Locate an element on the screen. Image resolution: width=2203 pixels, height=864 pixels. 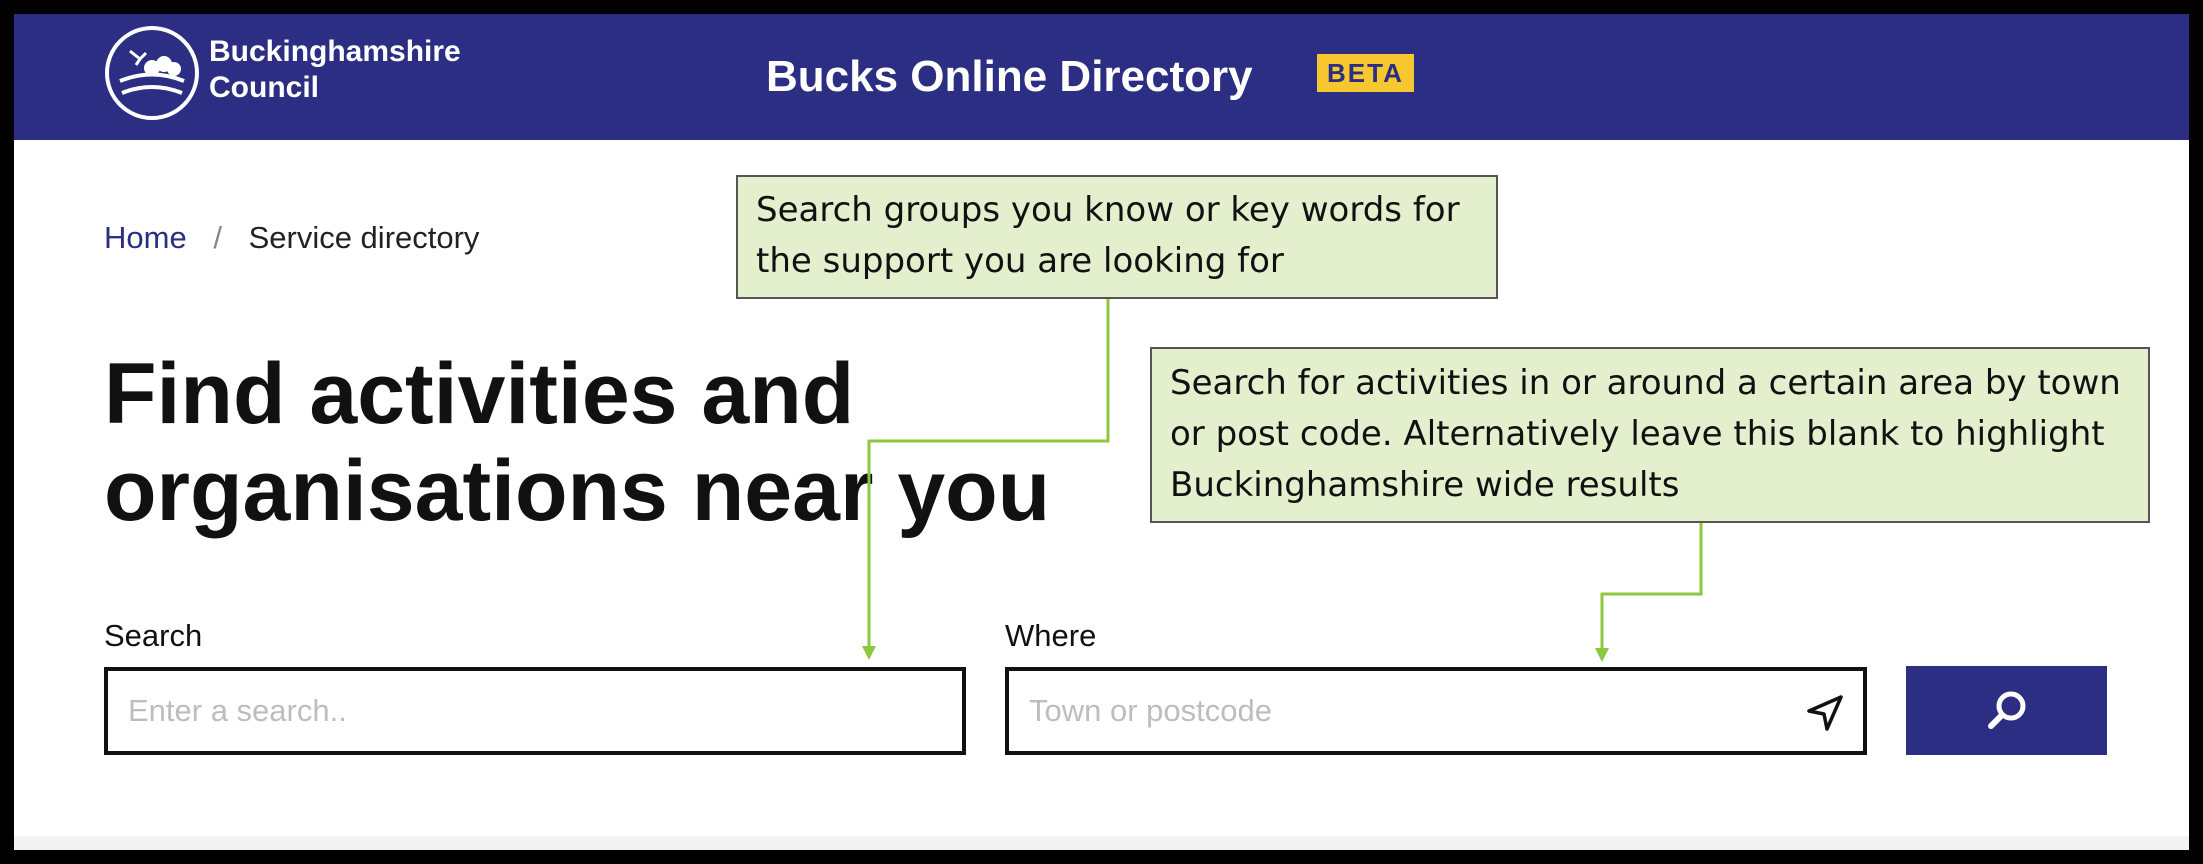
where-callout-arrowhead is located at coordinates (1602, 655).